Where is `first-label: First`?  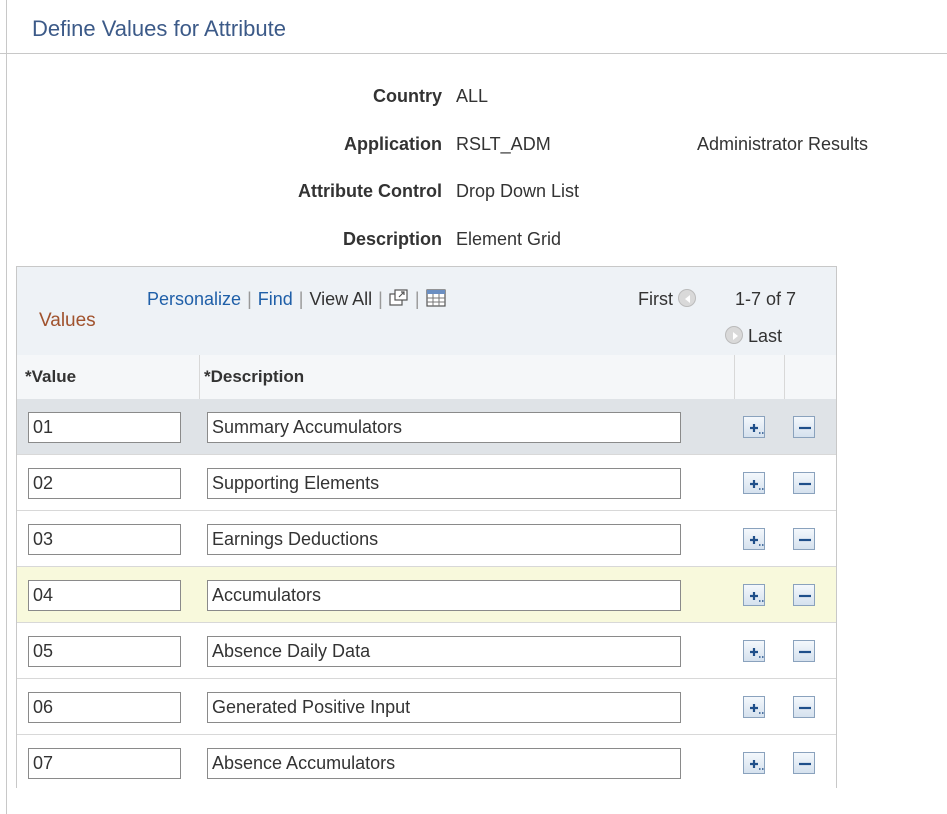
first-label: First is located at coordinates (655, 299).